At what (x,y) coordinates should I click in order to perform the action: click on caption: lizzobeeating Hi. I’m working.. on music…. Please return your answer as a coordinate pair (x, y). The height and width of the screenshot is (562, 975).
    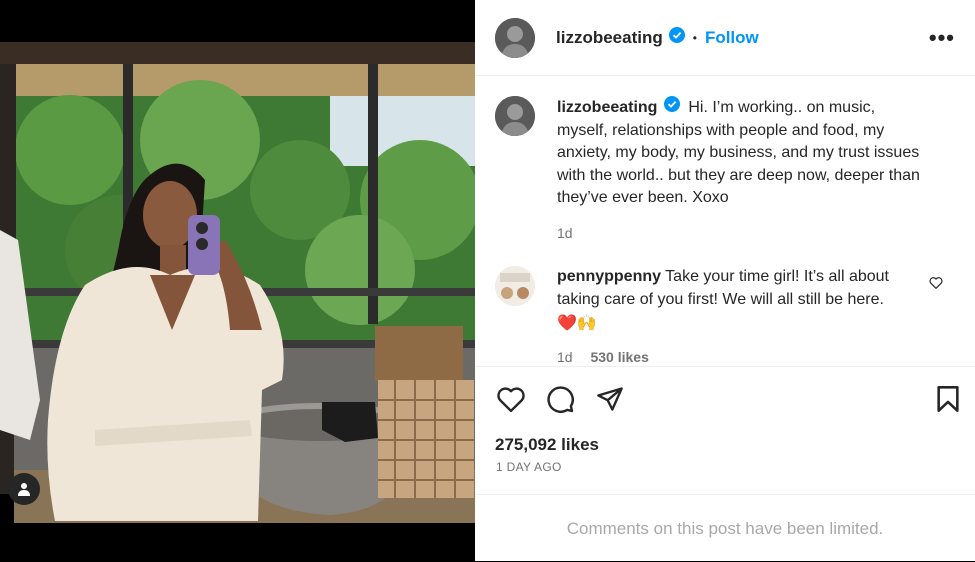
    Looking at the image, I should click on (725, 170).